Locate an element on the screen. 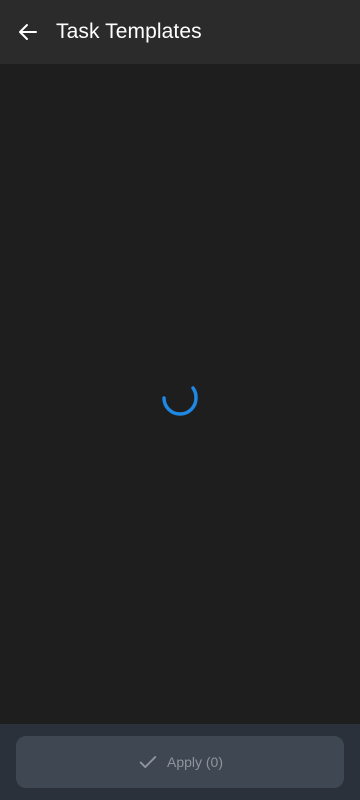  back-button is located at coordinates (28, 32).